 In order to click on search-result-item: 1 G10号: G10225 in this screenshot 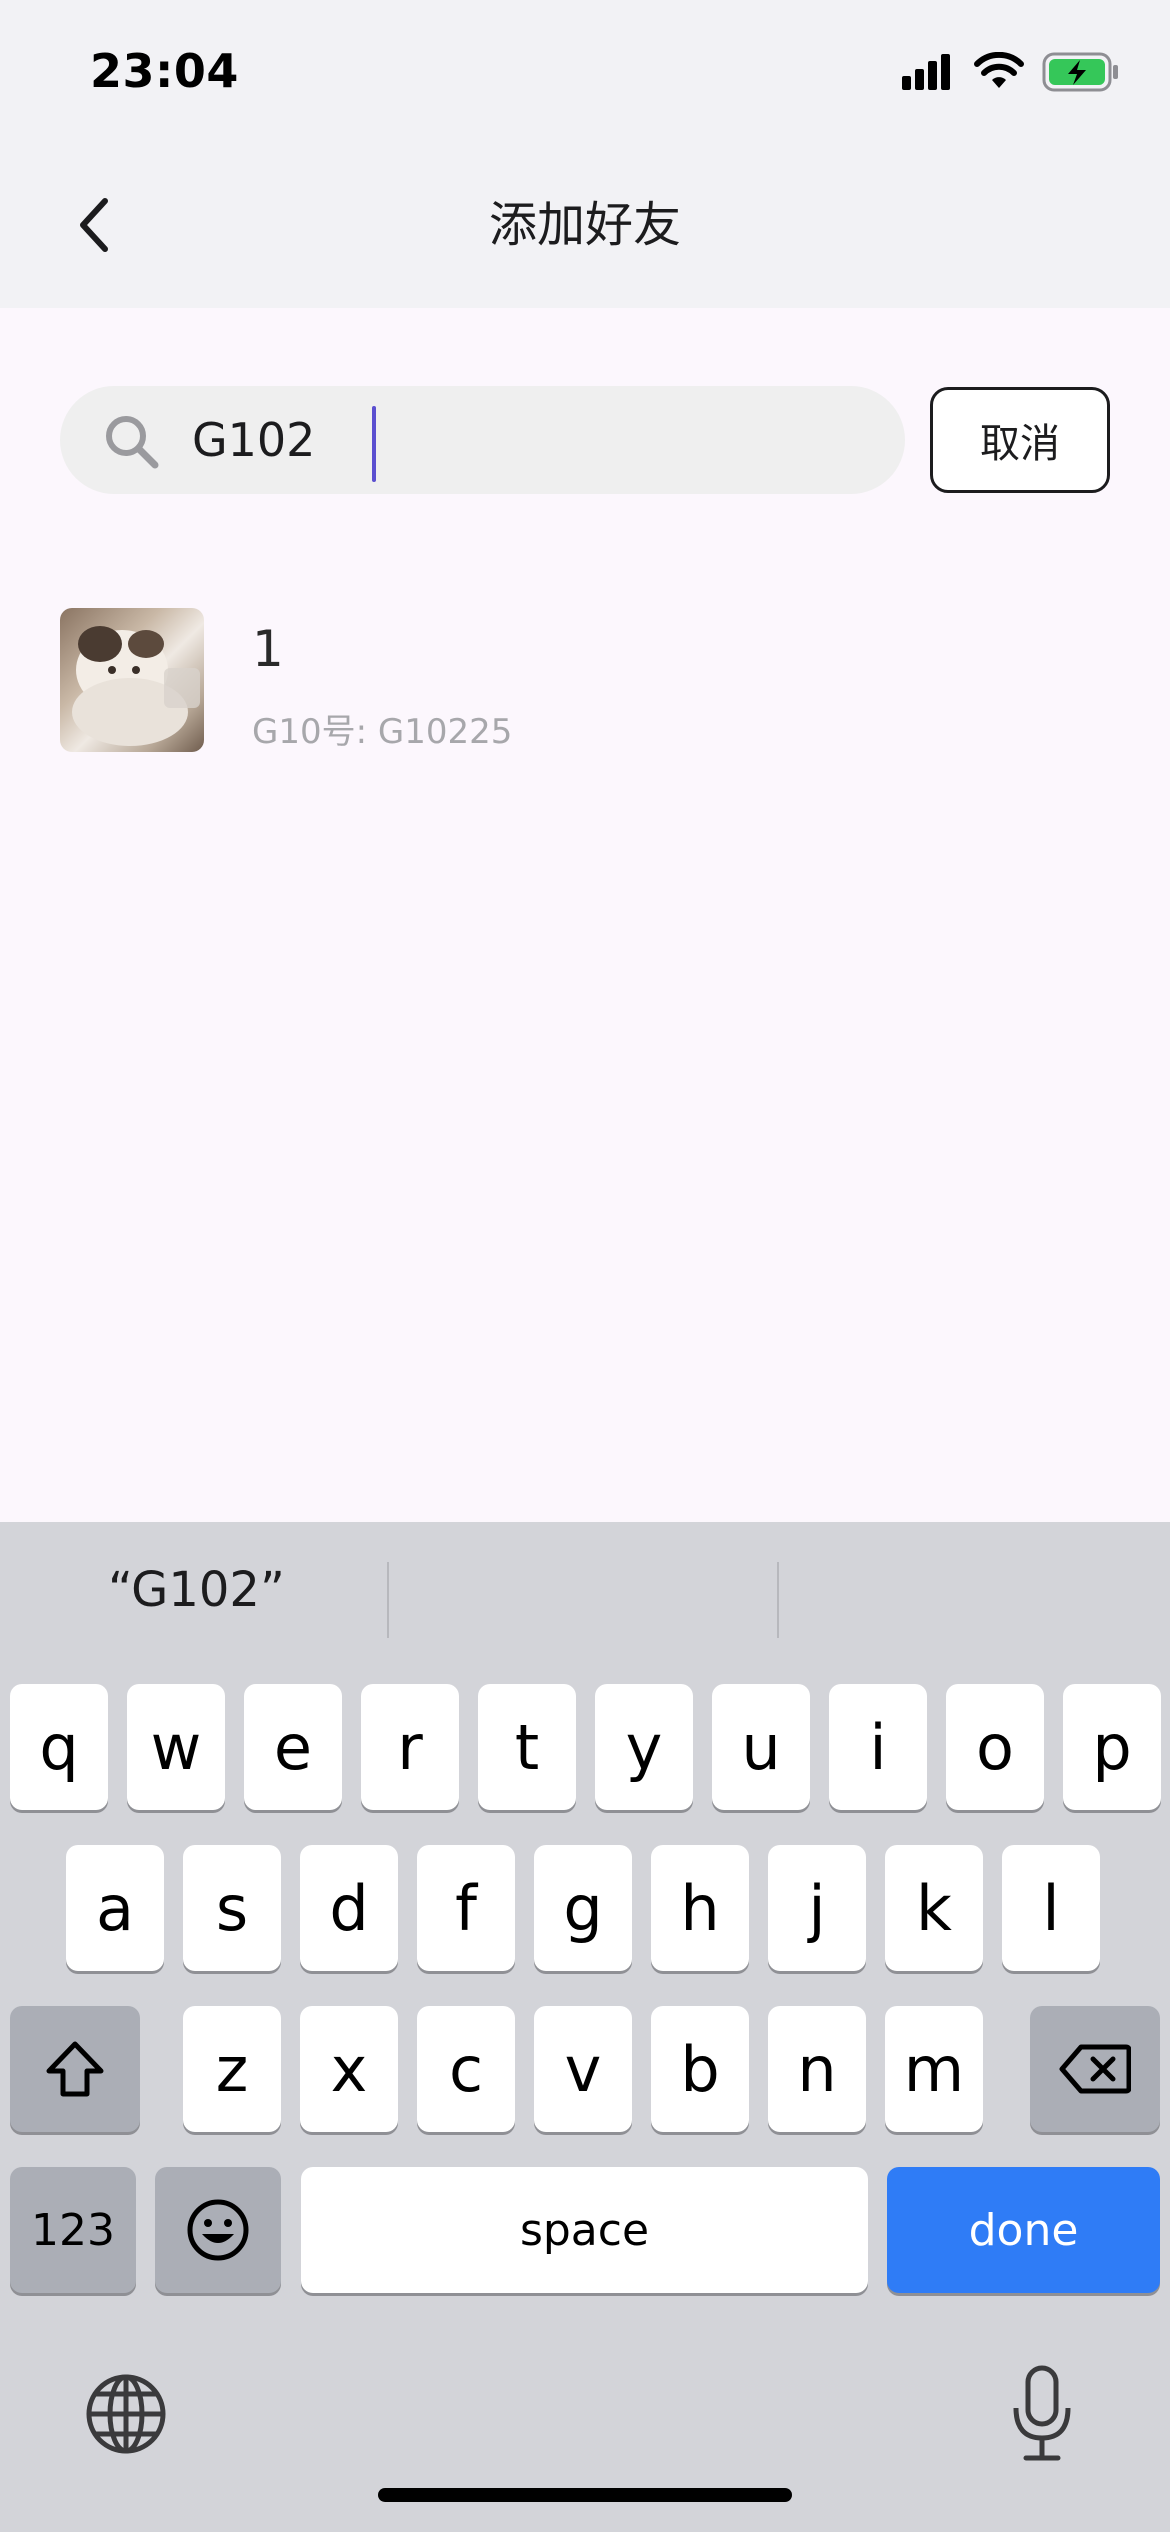, I will do `click(585, 681)`.